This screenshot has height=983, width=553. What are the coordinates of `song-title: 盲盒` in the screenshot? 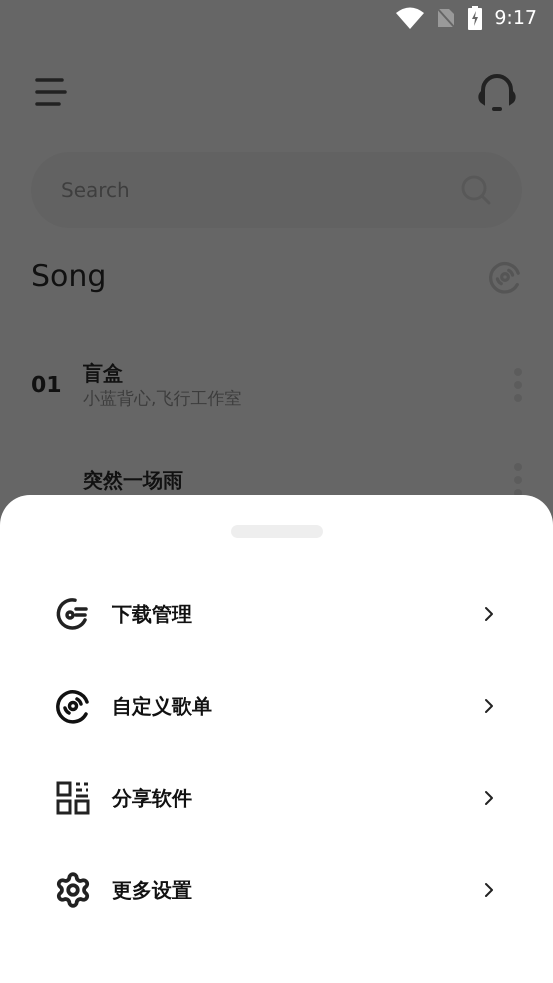 It's located at (103, 373).